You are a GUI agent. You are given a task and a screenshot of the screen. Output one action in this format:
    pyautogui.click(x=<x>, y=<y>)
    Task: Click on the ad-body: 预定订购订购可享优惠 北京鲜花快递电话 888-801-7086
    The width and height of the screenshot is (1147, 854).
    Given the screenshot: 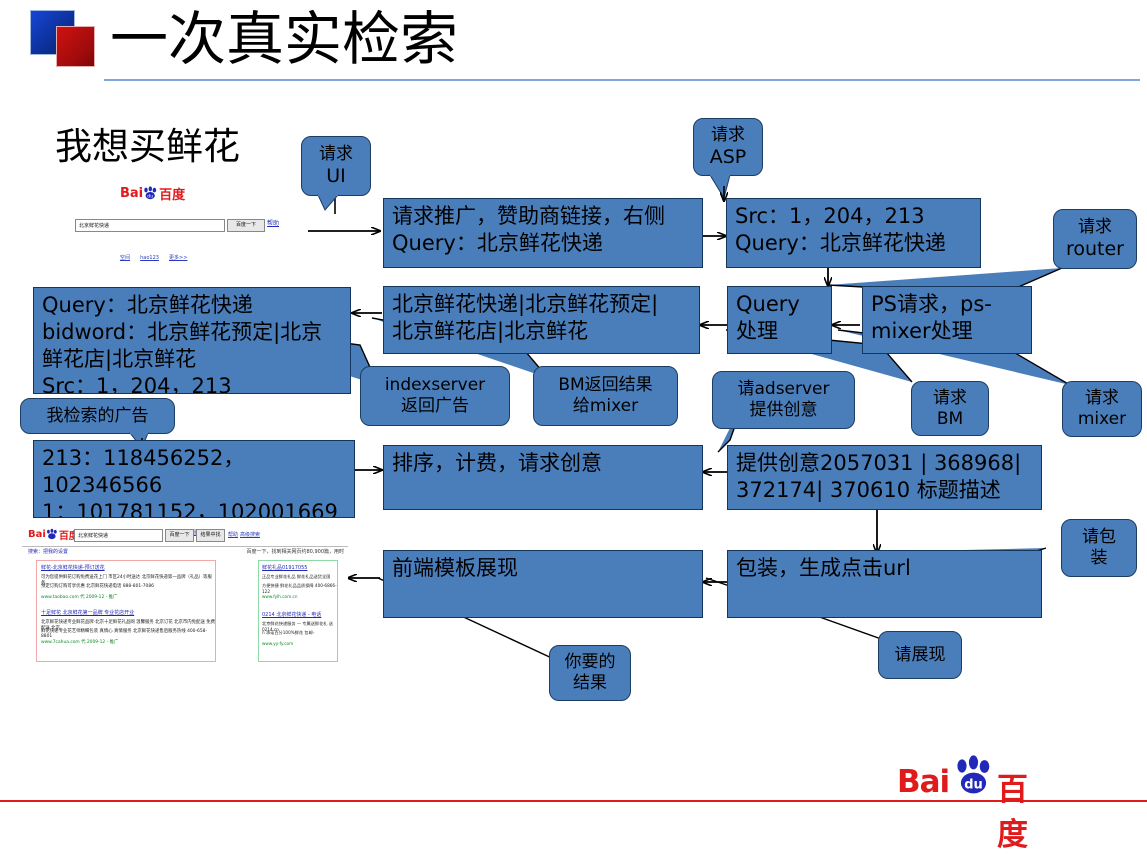 What is the action you would take?
    pyautogui.click(x=97, y=586)
    